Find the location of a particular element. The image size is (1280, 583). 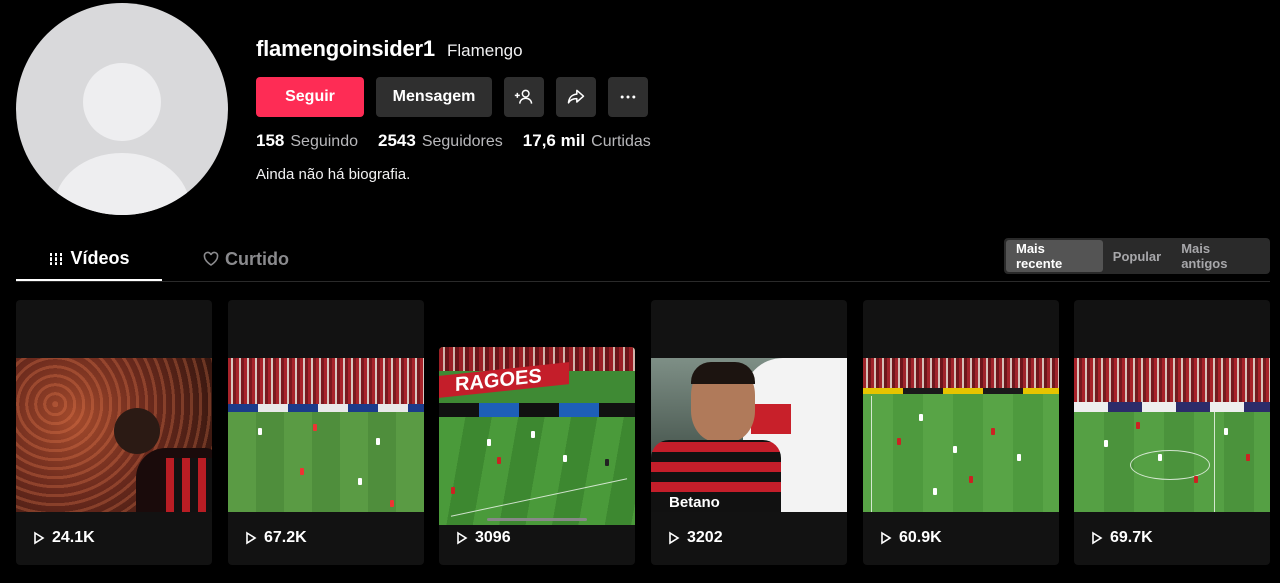

sort-switcher: Mais recente Popular Mais antigos is located at coordinates (1137, 256).